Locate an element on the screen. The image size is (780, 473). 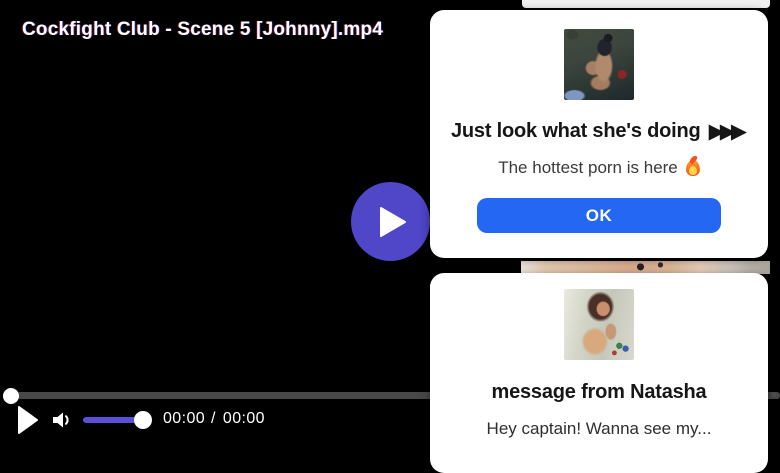
player-controls: 00:00 / 00:00 is located at coordinates (215, 420).